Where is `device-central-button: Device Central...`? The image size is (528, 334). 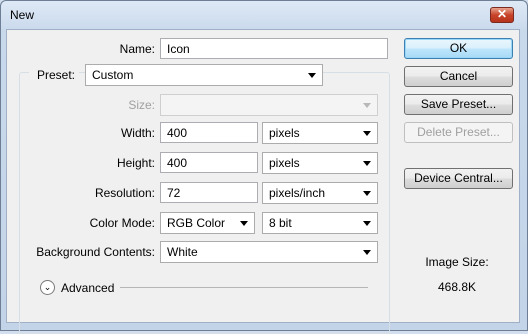 device-central-button: Device Central... is located at coordinates (458, 178).